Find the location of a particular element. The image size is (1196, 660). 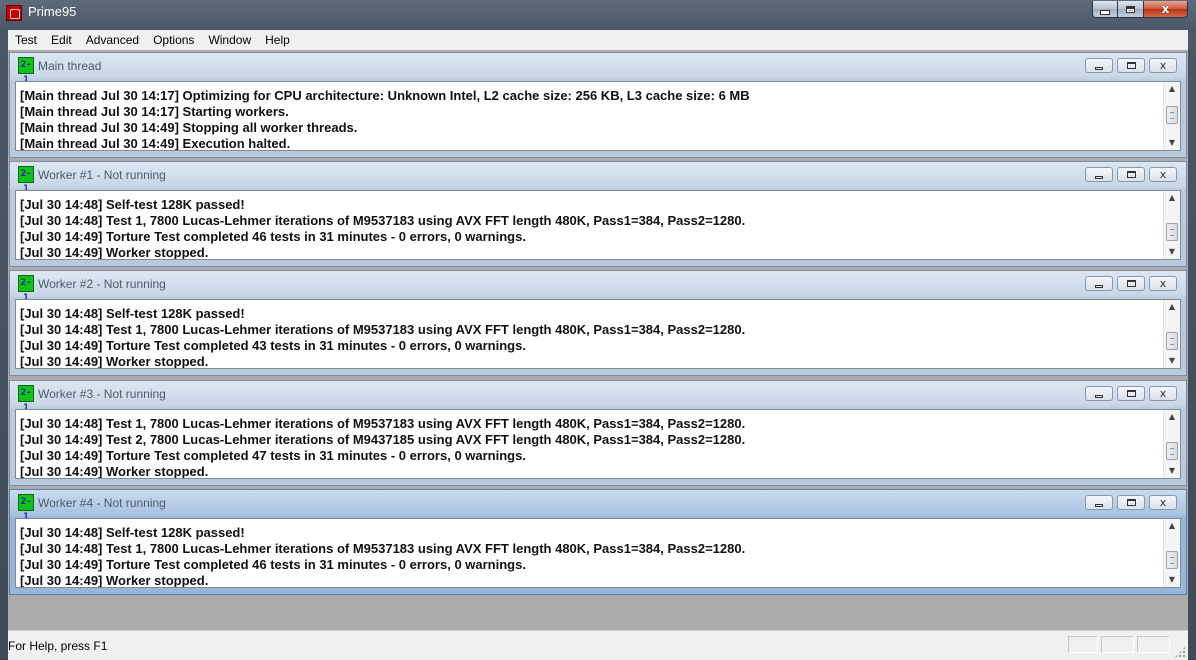

menu-edit: Edit is located at coordinates (61, 40).